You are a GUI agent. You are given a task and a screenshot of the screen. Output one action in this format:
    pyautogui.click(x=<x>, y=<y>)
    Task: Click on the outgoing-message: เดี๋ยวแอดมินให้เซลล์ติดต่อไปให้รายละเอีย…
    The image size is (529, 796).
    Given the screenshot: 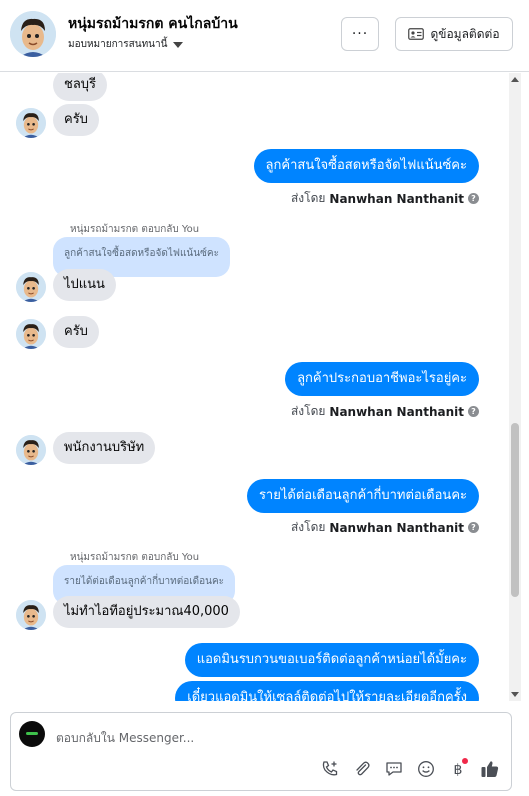 What is the action you would take?
    pyautogui.click(x=327, y=691)
    